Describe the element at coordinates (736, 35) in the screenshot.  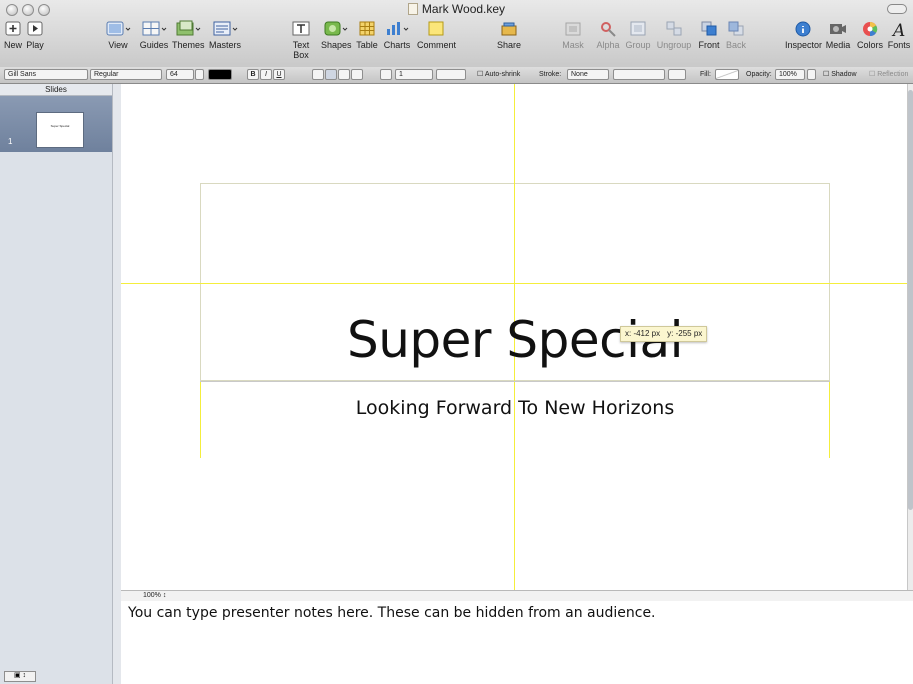
I see `back-button: Back` at that location.